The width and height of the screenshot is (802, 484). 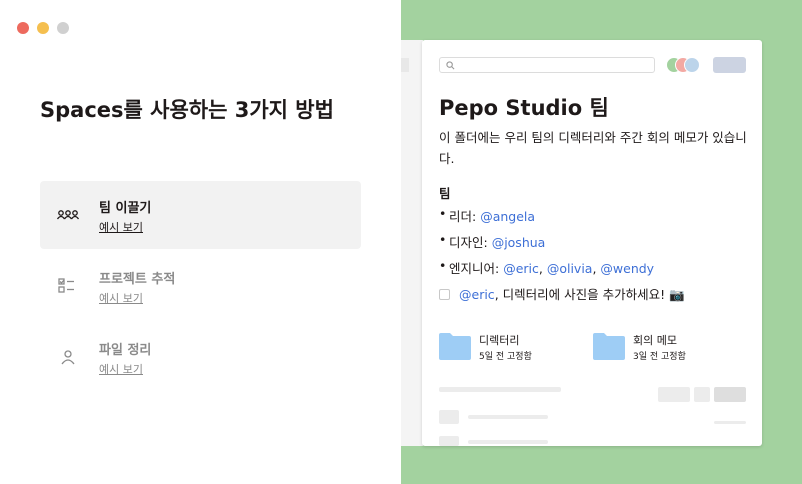 I want to click on folder-meta: 3일 전 고정함, so click(x=659, y=357).